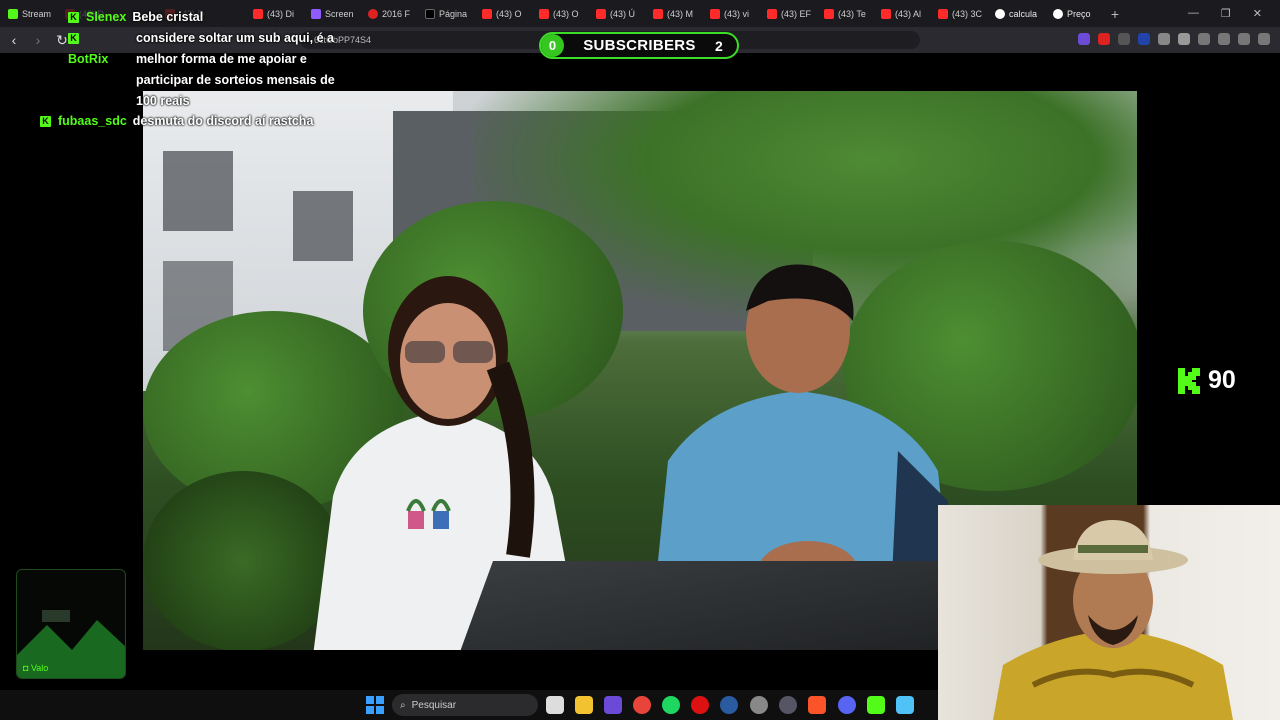  Describe the element at coordinates (1207, 380) in the screenshot. I see `viewer-count-widget: 90` at that location.